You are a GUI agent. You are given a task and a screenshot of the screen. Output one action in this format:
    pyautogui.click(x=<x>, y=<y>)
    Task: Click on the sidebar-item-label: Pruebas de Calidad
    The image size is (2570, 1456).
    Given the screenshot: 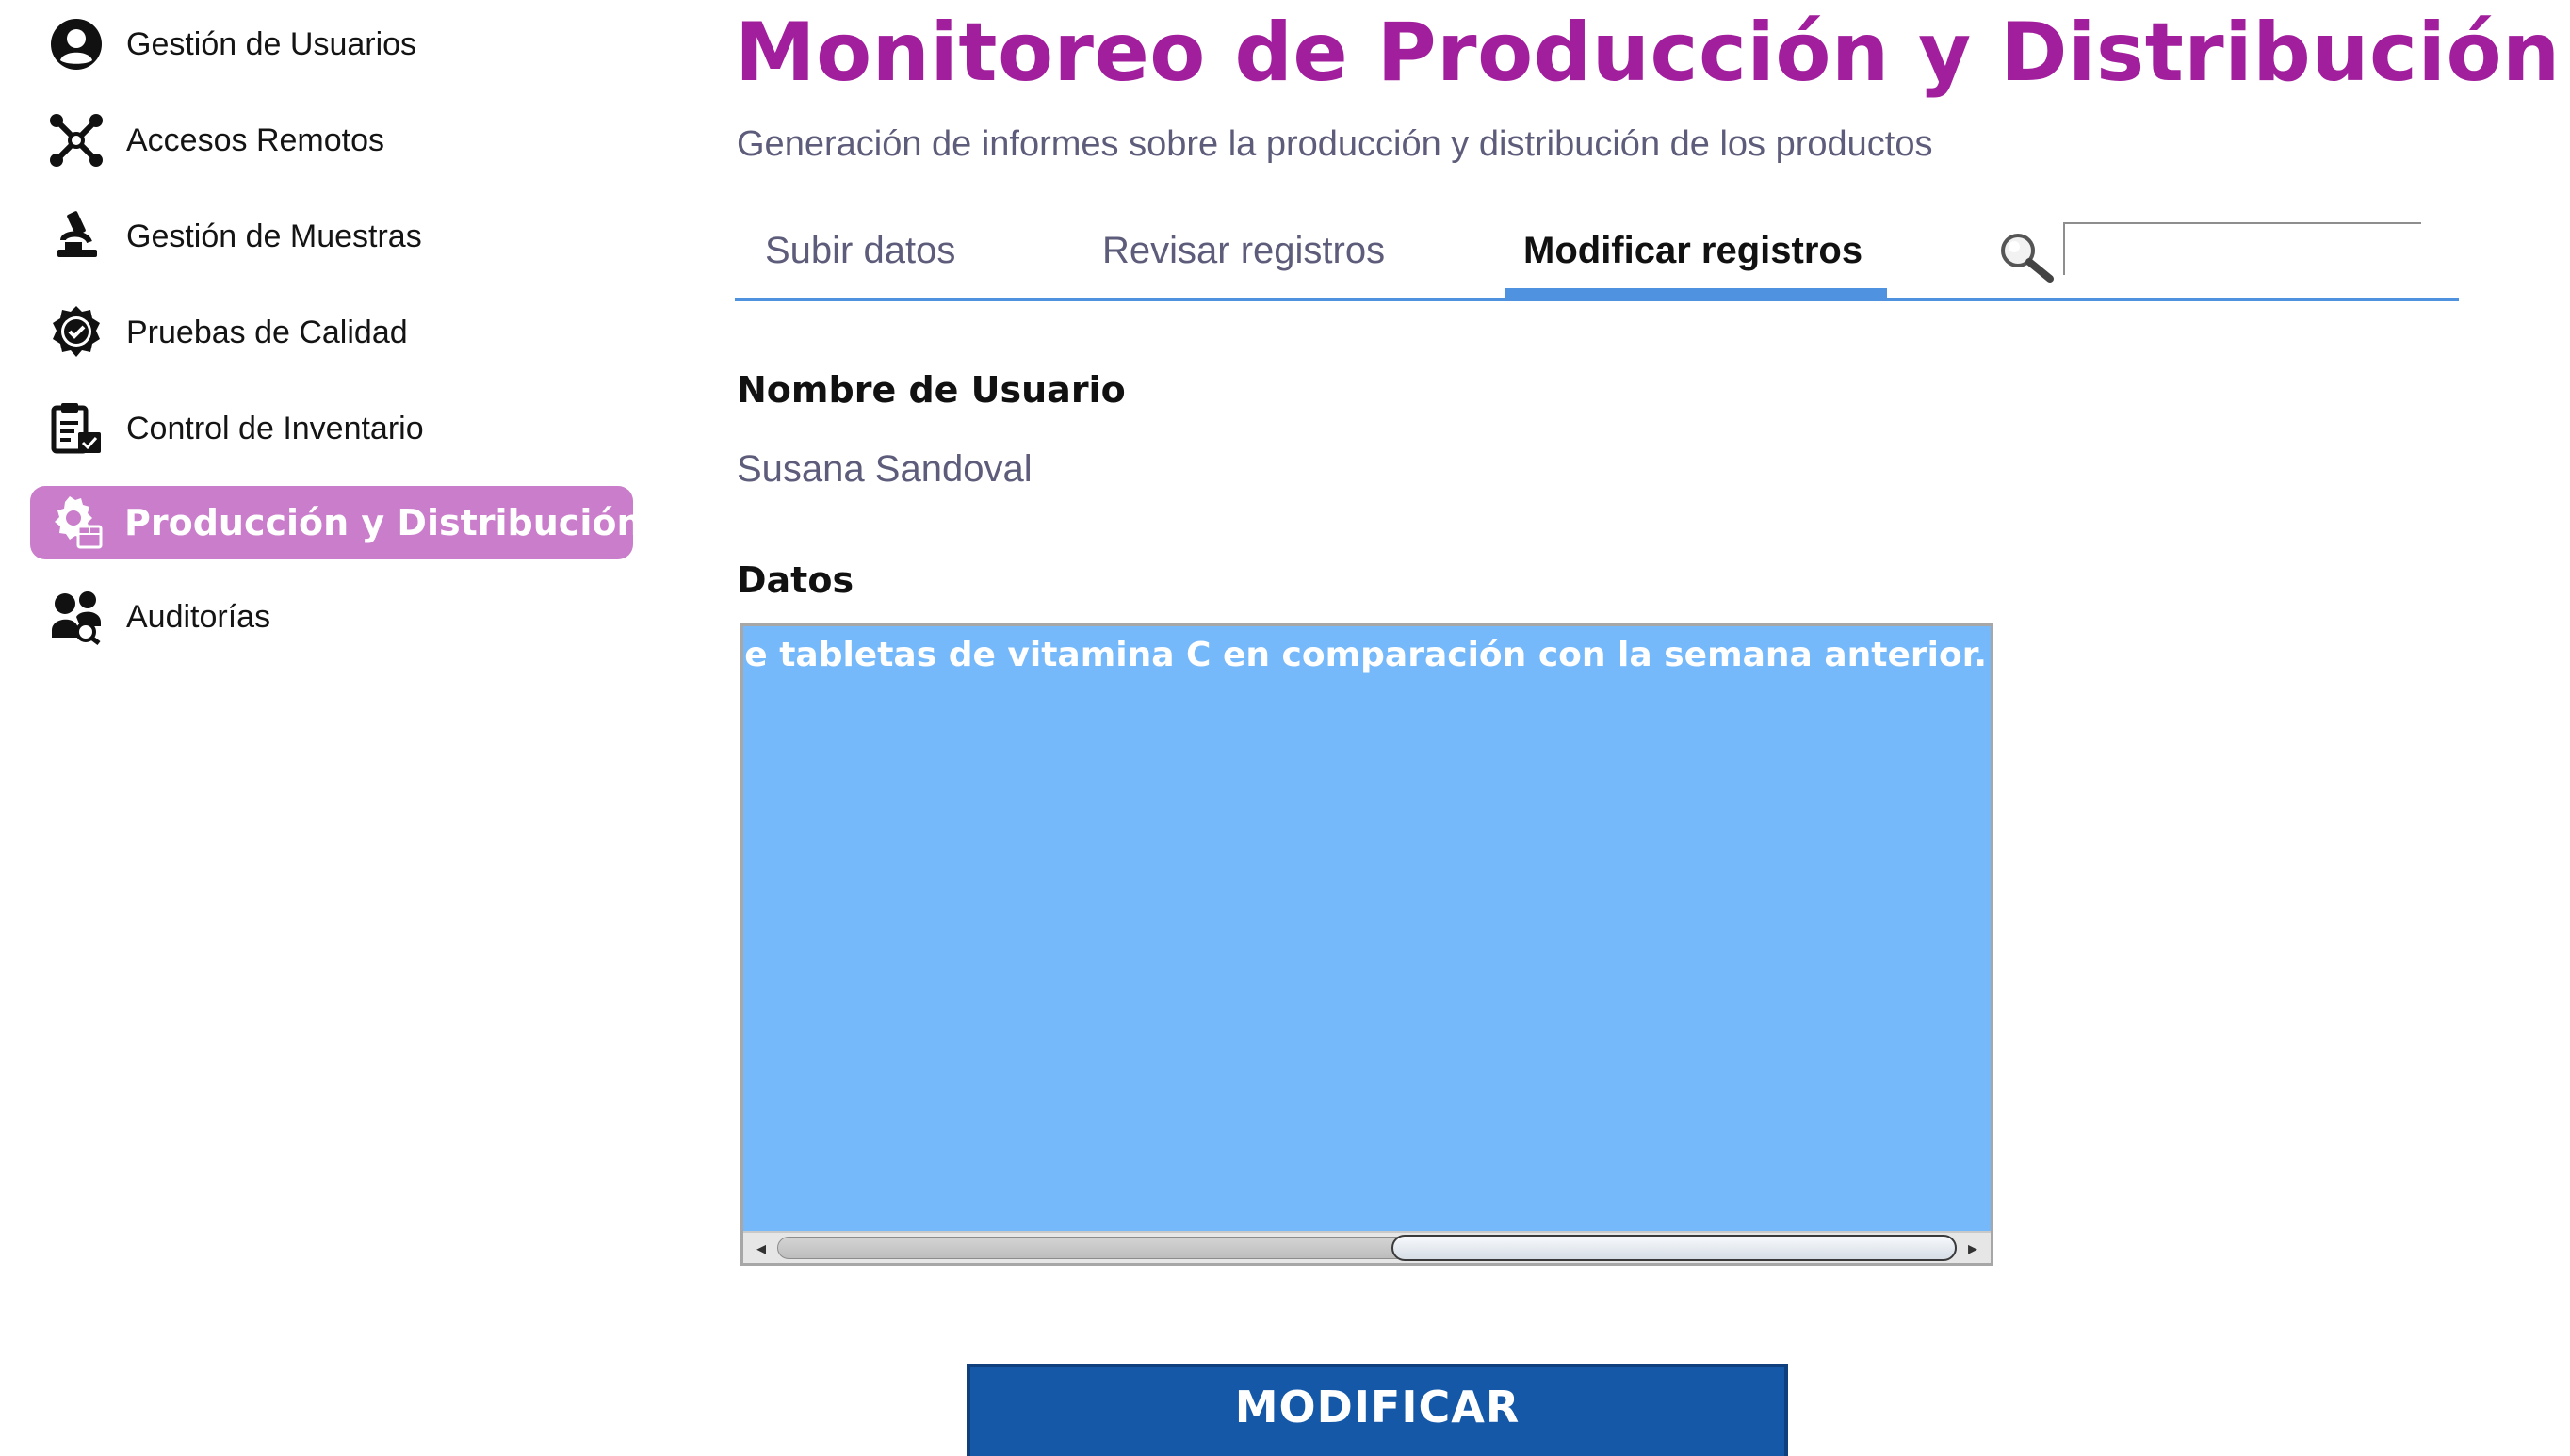 What is the action you would take?
    pyautogui.click(x=267, y=332)
    